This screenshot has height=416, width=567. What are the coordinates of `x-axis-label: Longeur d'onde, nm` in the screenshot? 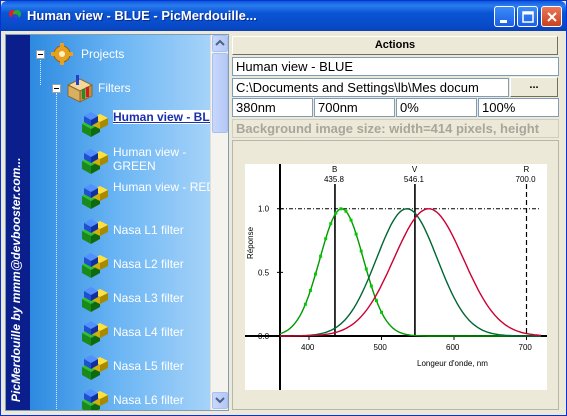 It's located at (452, 363).